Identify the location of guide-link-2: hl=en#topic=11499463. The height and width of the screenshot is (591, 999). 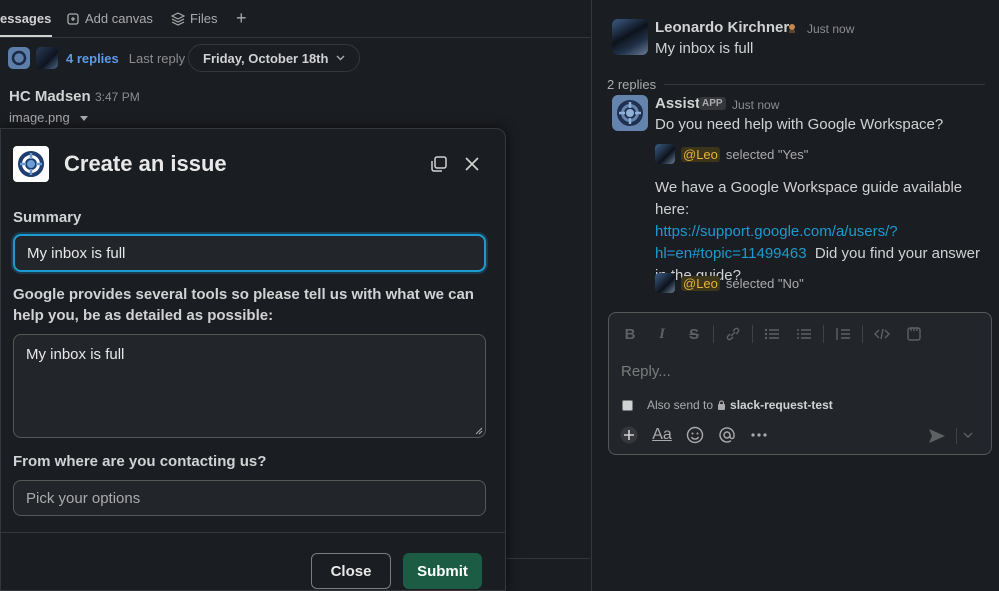
(731, 253).